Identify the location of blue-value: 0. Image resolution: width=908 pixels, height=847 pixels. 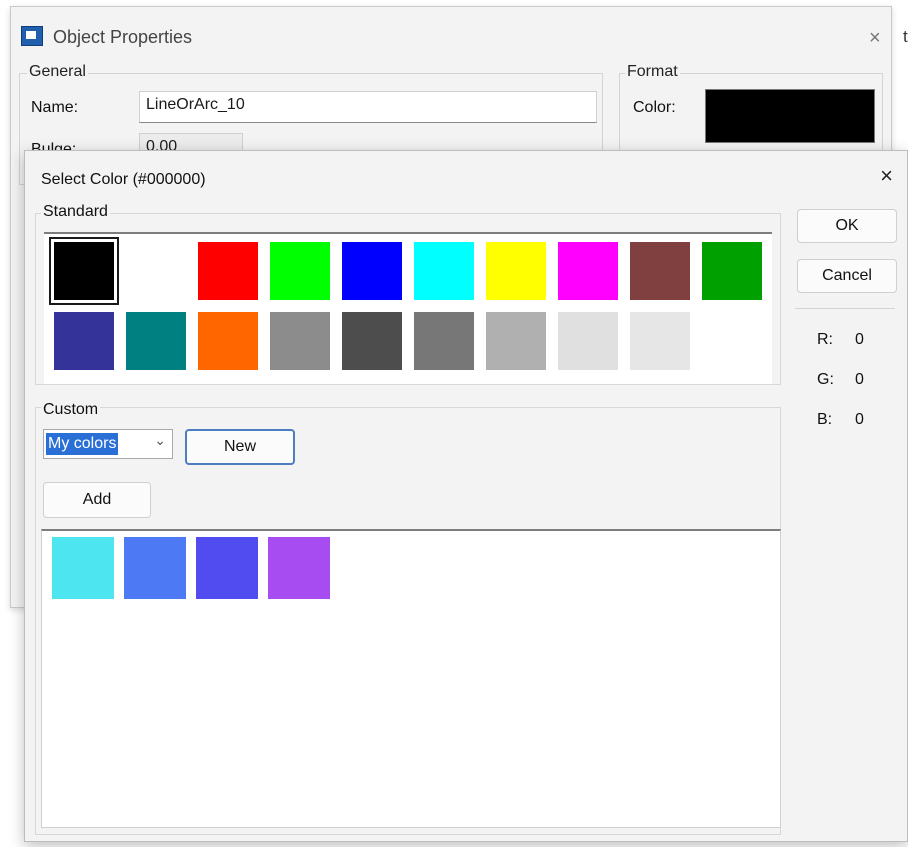
(859, 419).